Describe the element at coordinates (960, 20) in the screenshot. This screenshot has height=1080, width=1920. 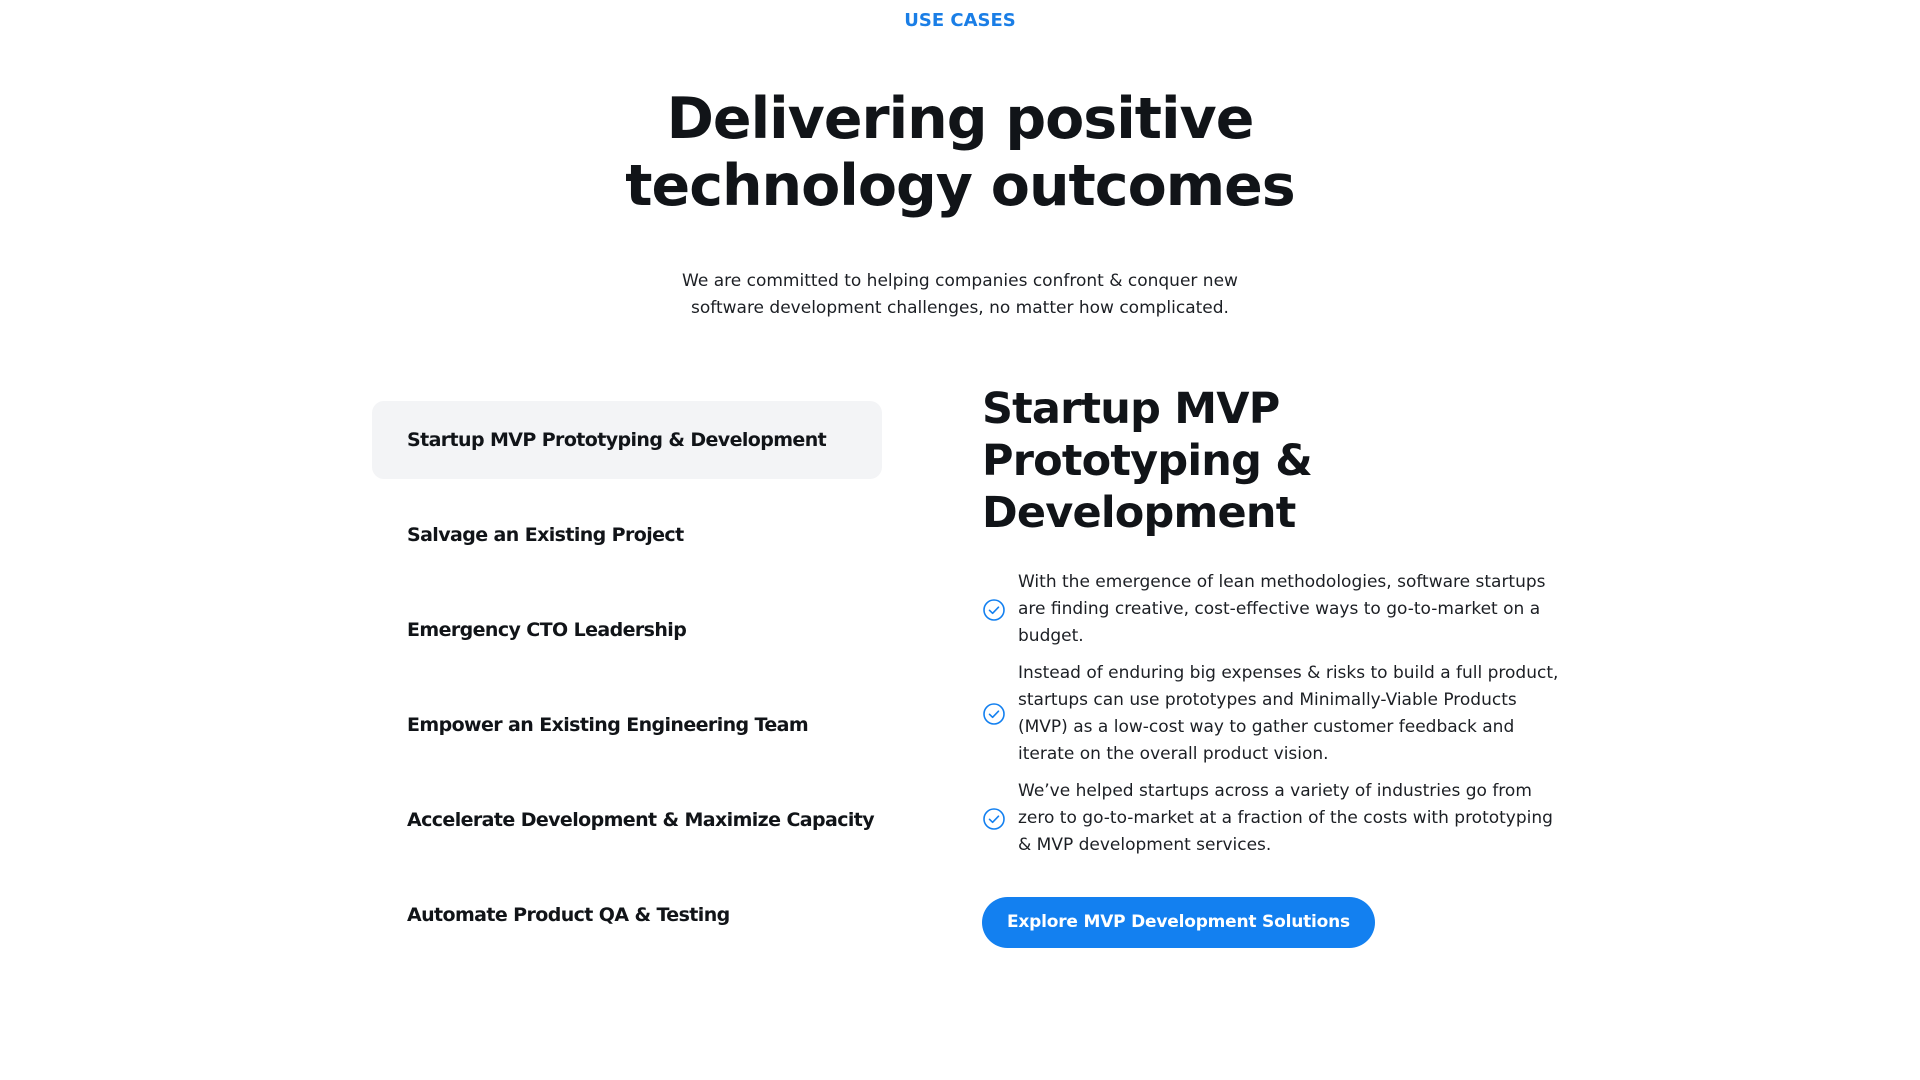
I see `section-eyebrow: USE CASES` at that location.